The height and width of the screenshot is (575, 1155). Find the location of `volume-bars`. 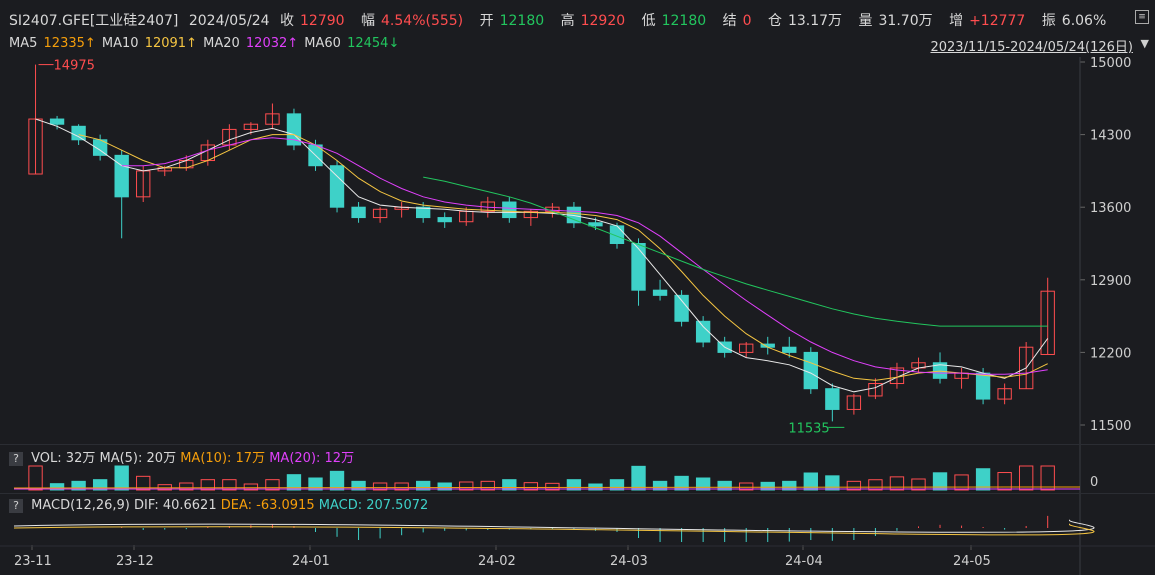

volume-bars is located at coordinates (547, 478).